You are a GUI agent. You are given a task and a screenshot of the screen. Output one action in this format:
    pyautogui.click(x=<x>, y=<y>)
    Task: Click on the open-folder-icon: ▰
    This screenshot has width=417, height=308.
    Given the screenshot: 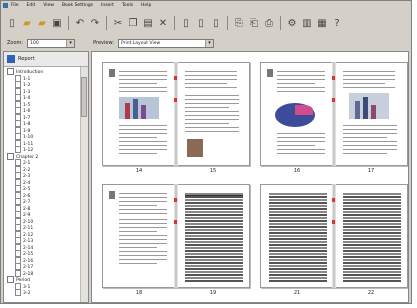 What is the action you would take?
    pyautogui.click(x=42, y=23)
    